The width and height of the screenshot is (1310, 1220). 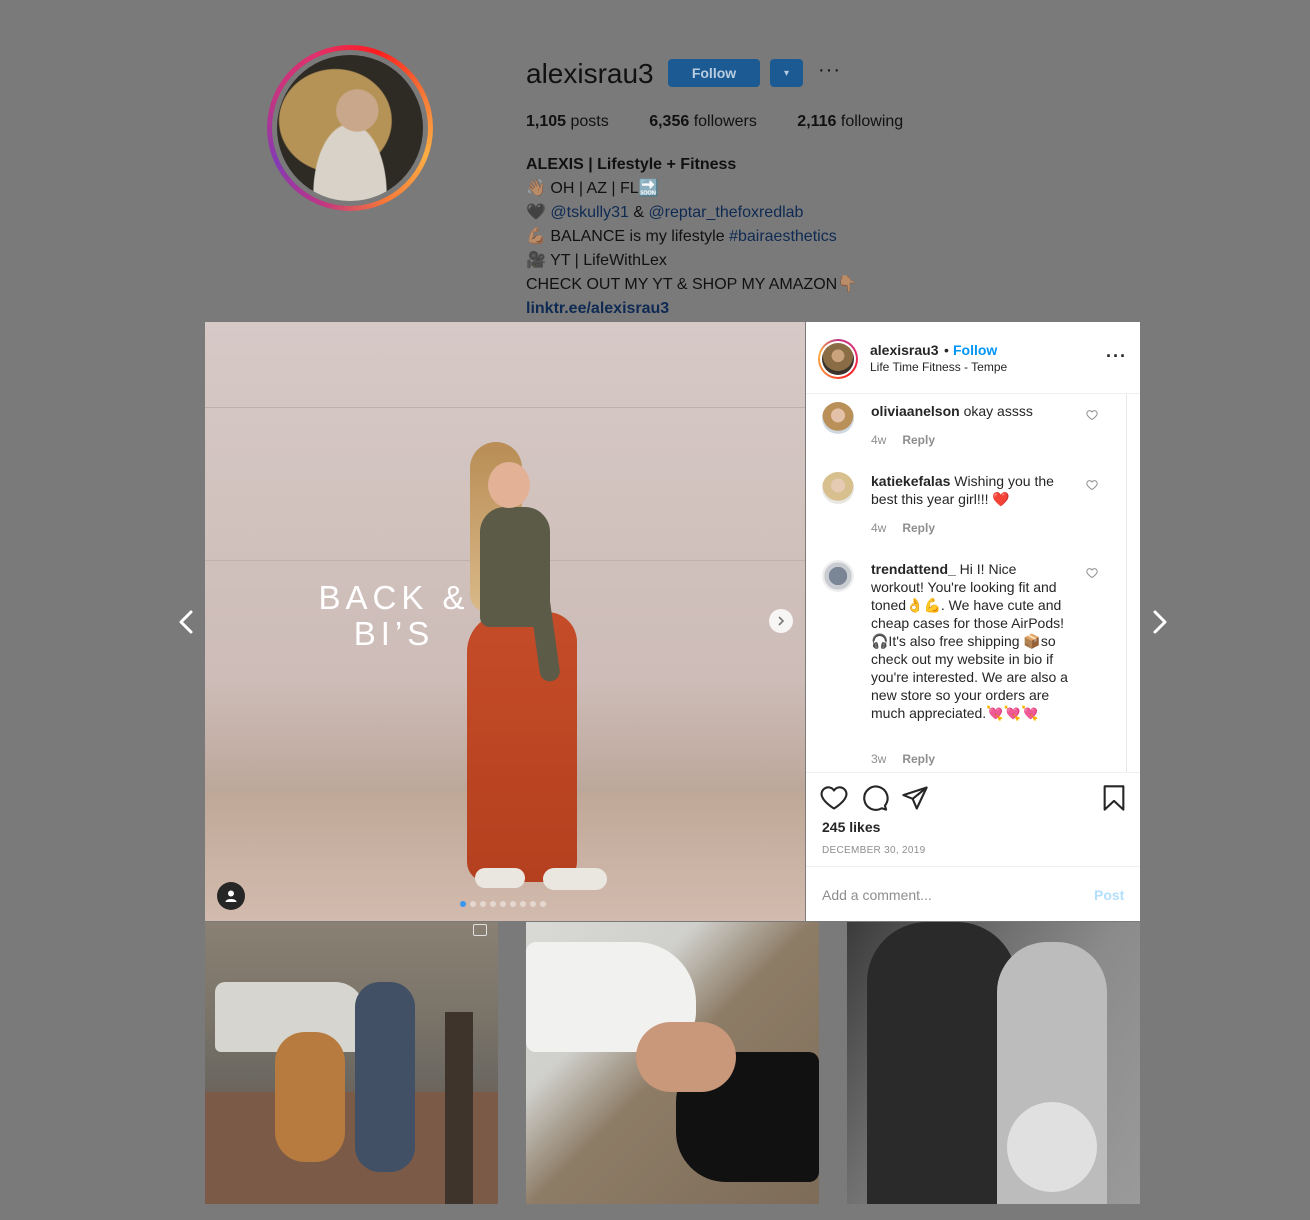 I want to click on post-author-avatar, so click(x=838, y=359).